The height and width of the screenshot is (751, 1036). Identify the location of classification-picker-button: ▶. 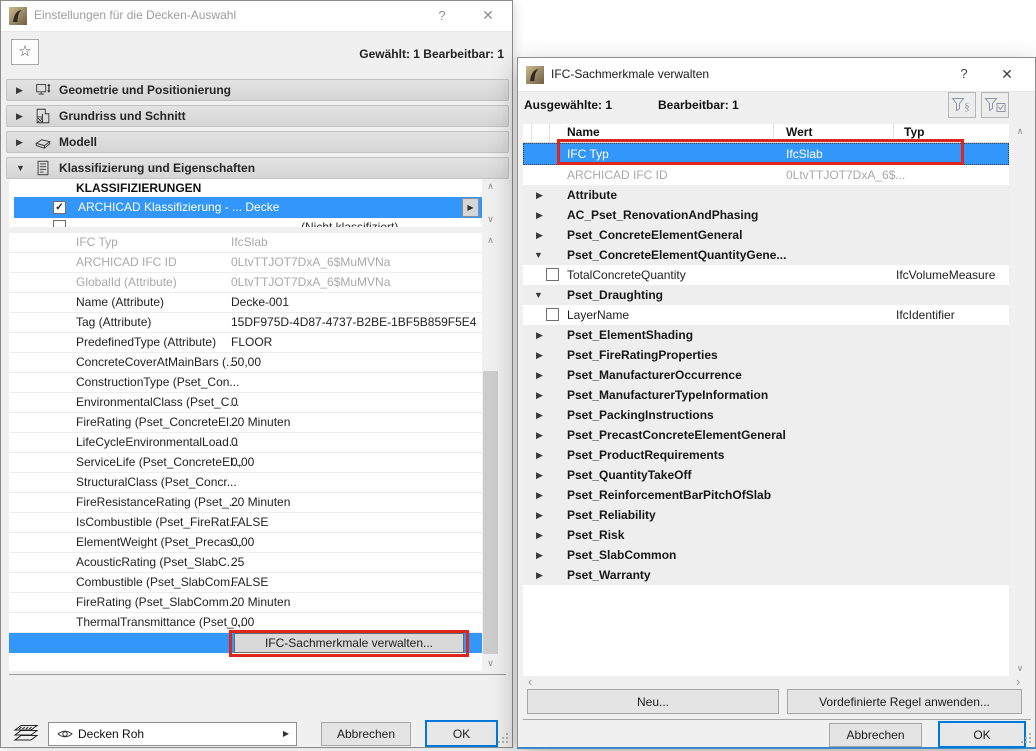
(470, 207).